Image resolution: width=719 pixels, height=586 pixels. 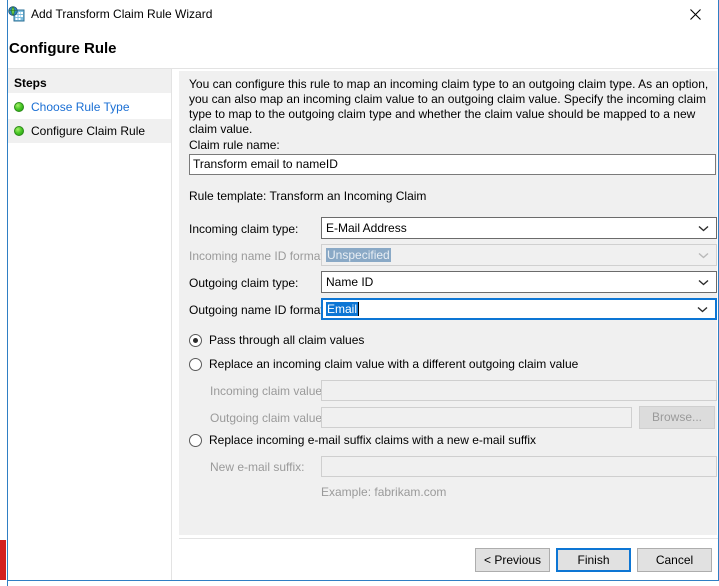 I want to click on example-suffix-hint: Example: fabrikam.com, so click(x=384, y=492).